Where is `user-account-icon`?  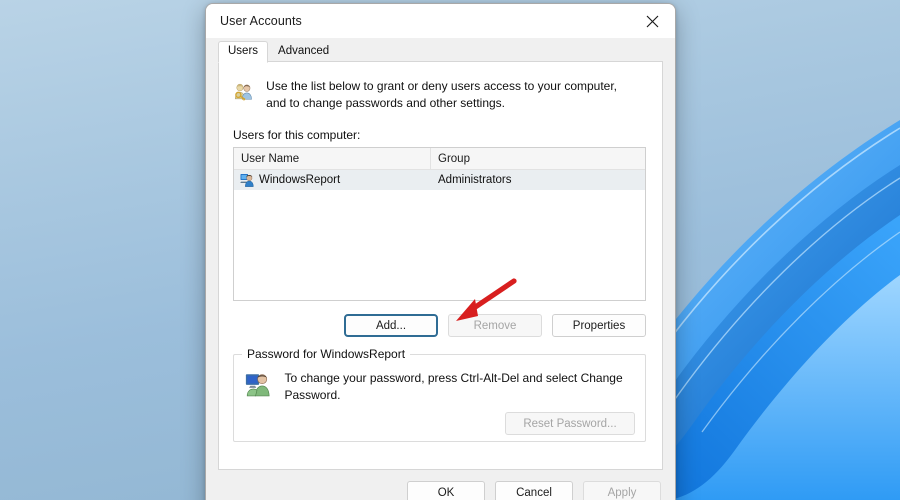
user-account-icon is located at coordinates (247, 180).